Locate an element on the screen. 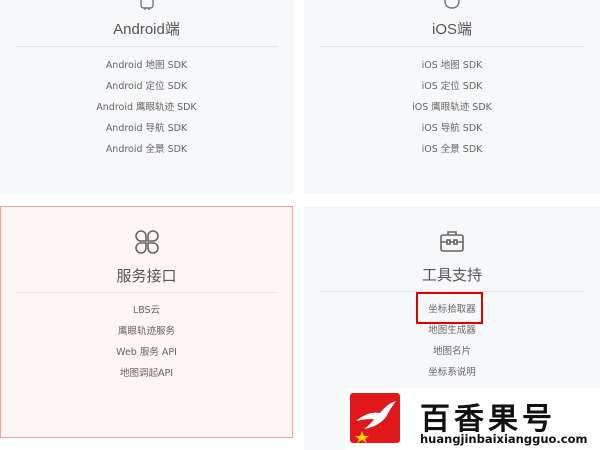 Image resolution: width=600 pixels, height=450 pixels. android-card-title: Android端 is located at coordinates (146, 29).